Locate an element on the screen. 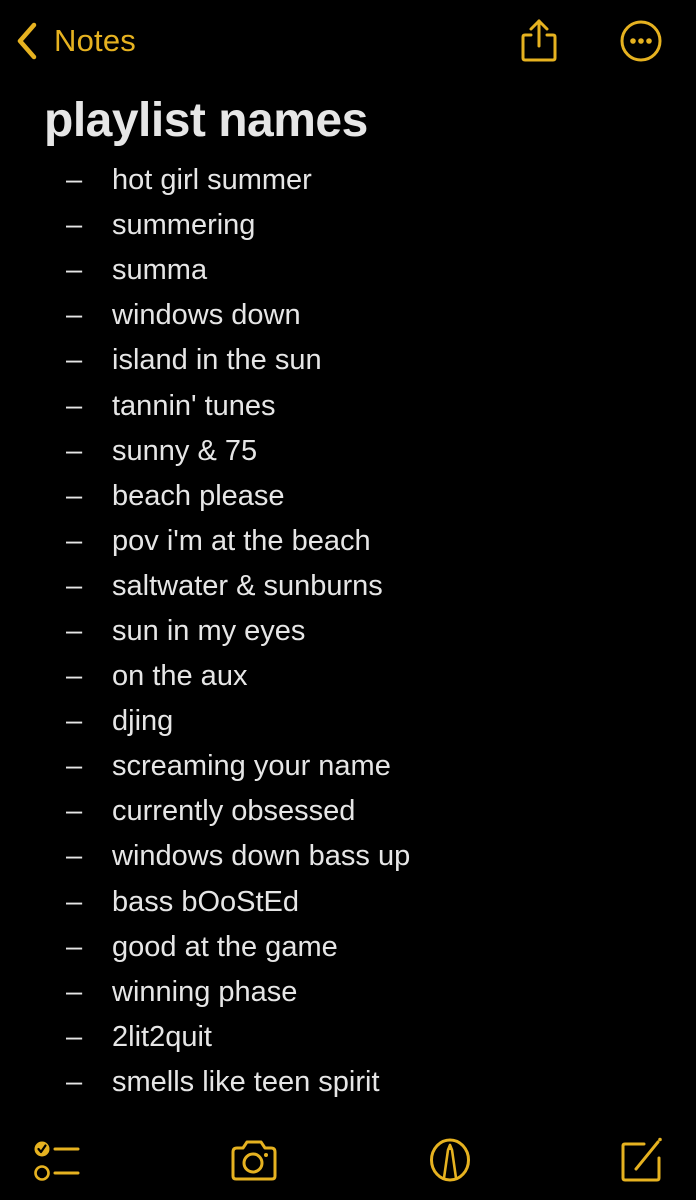 Image resolution: width=696 pixels, height=1200 pixels. checklist-button is located at coordinates (56, 1160).